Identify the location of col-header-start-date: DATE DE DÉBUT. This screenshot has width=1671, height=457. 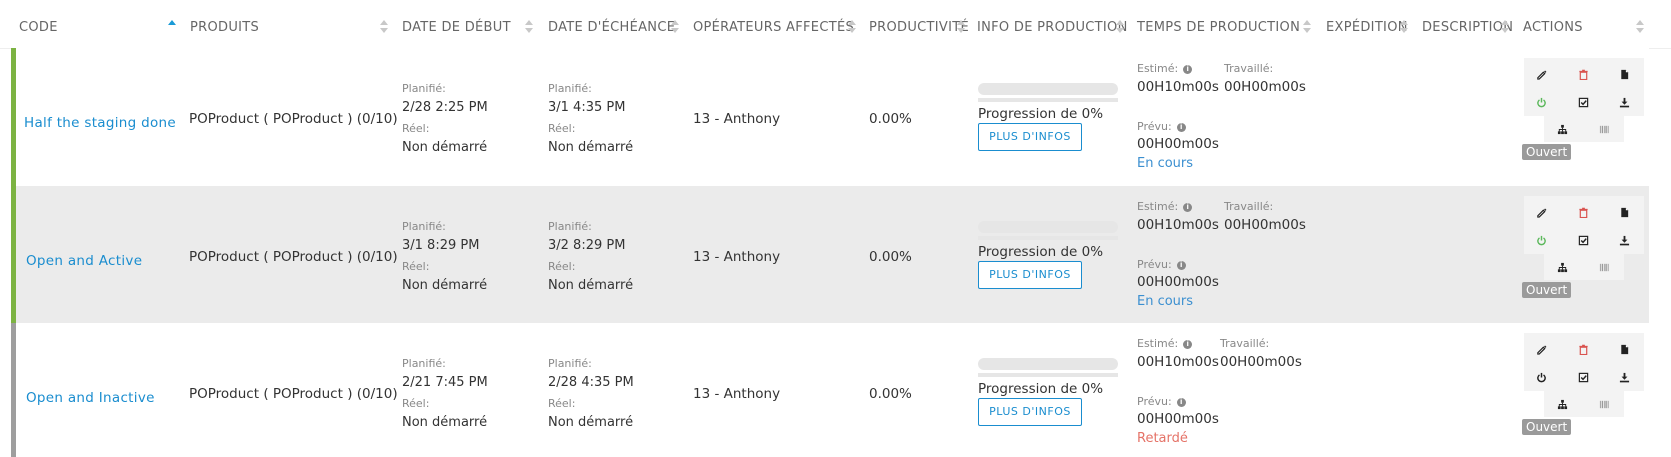
(456, 27).